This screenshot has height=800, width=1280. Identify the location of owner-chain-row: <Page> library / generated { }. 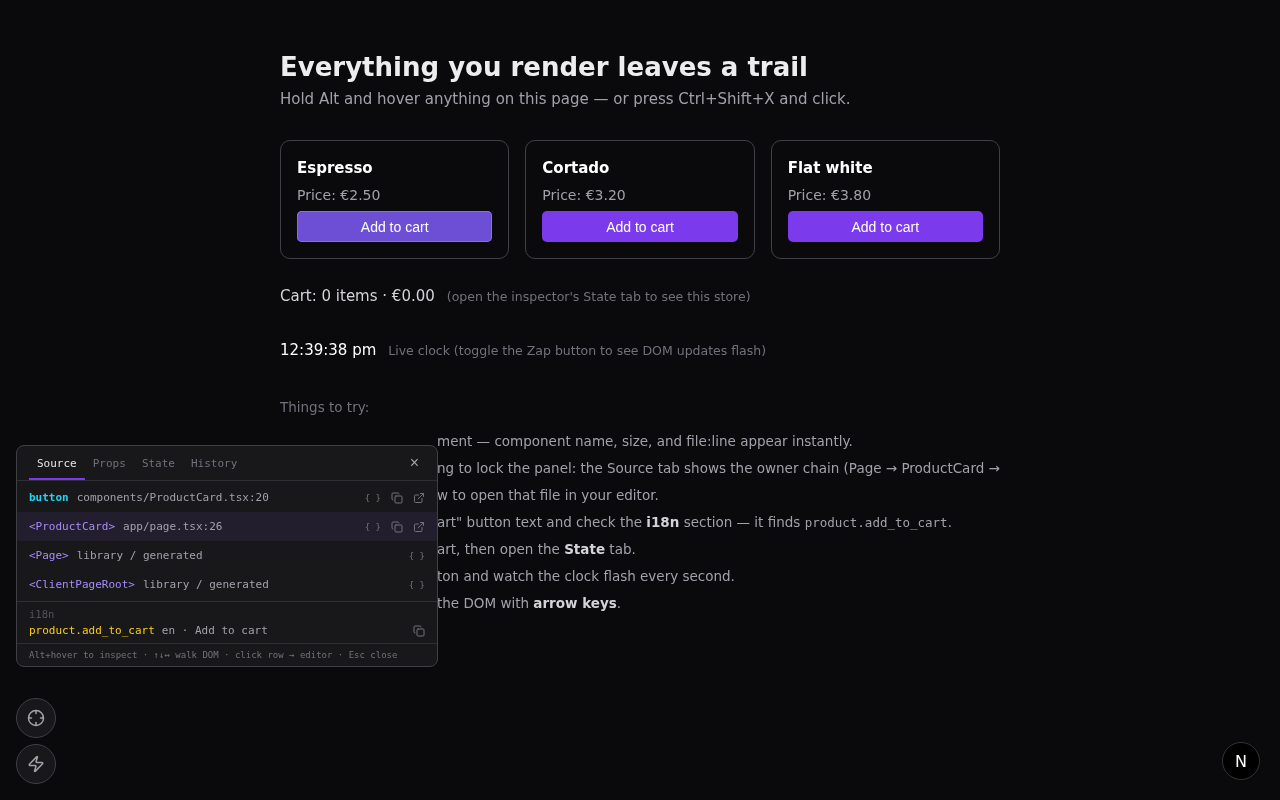
(227, 555).